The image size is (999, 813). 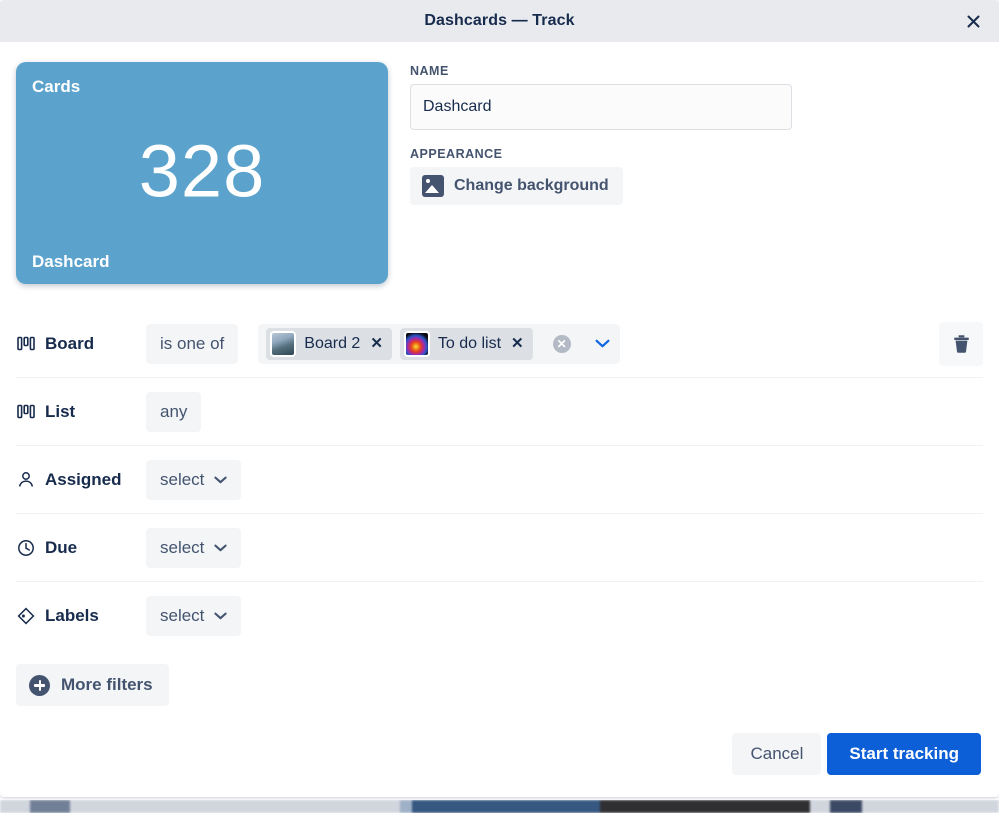 I want to click on appearance-field-label: APPEARANCE, so click(x=456, y=154).